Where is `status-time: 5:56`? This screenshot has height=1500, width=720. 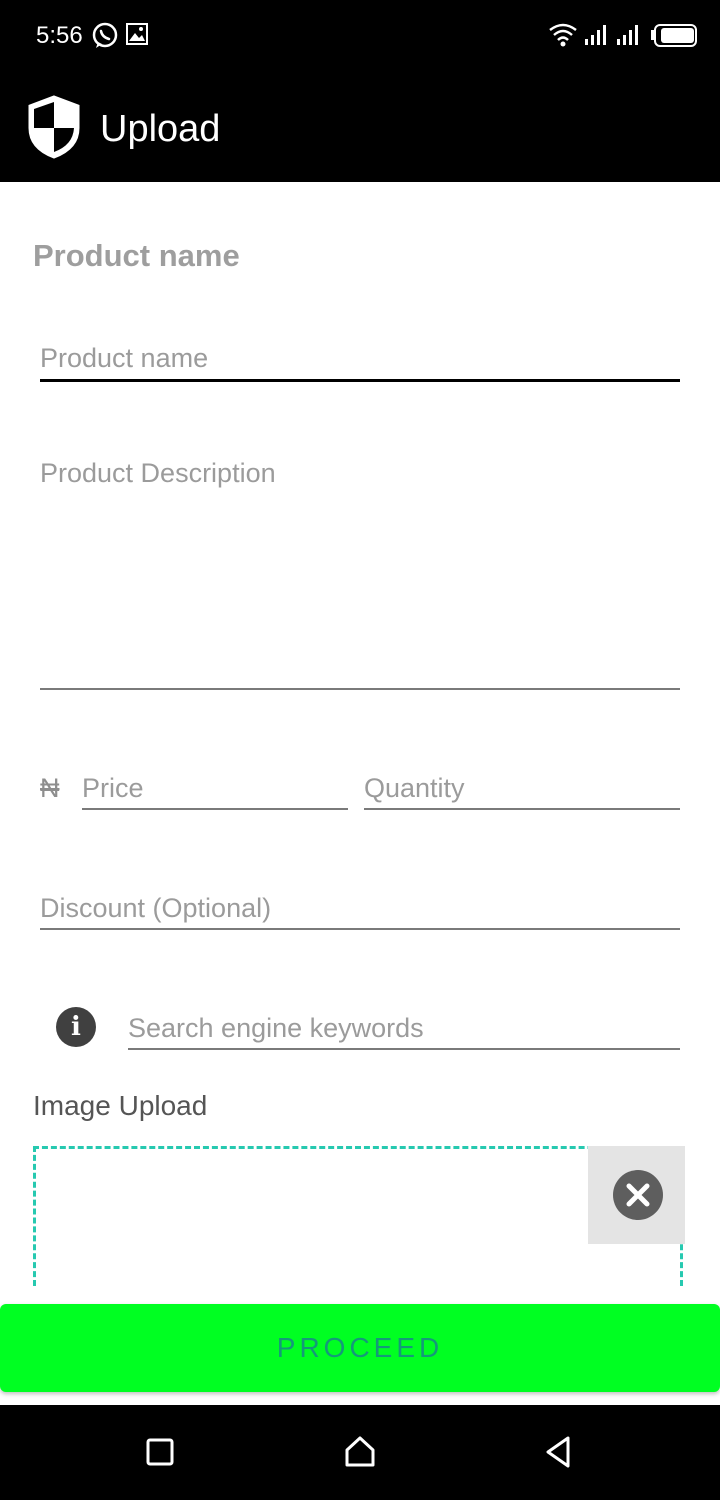
status-time: 5:56 is located at coordinates (59, 35).